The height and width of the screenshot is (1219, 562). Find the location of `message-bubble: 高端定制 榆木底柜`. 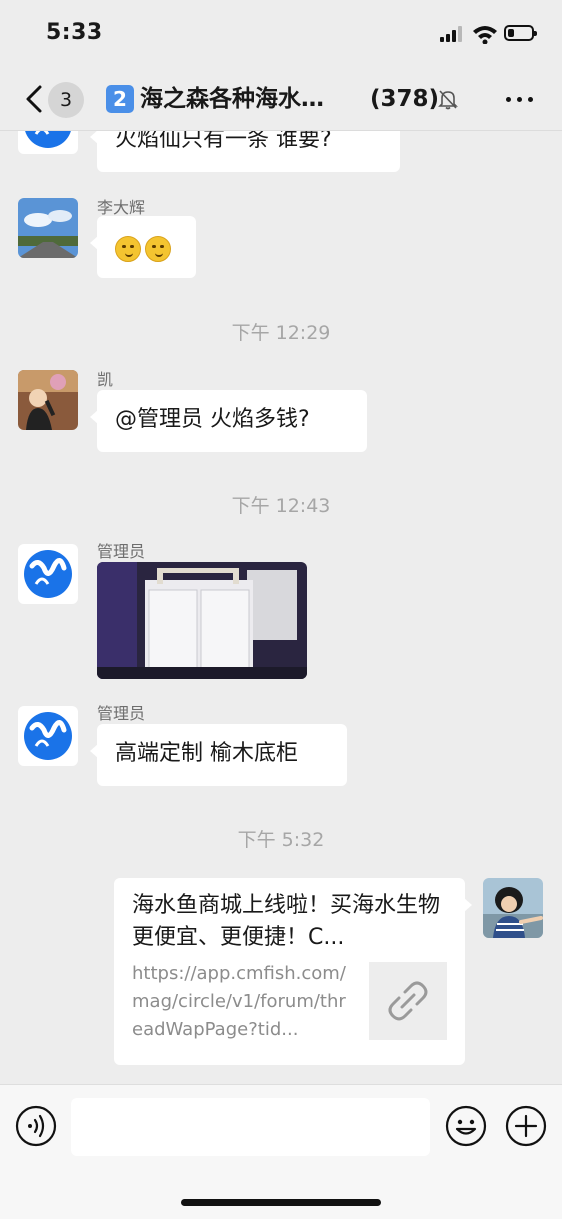

message-bubble: 高端定制 榆木底柜 is located at coordinates (218, 755).